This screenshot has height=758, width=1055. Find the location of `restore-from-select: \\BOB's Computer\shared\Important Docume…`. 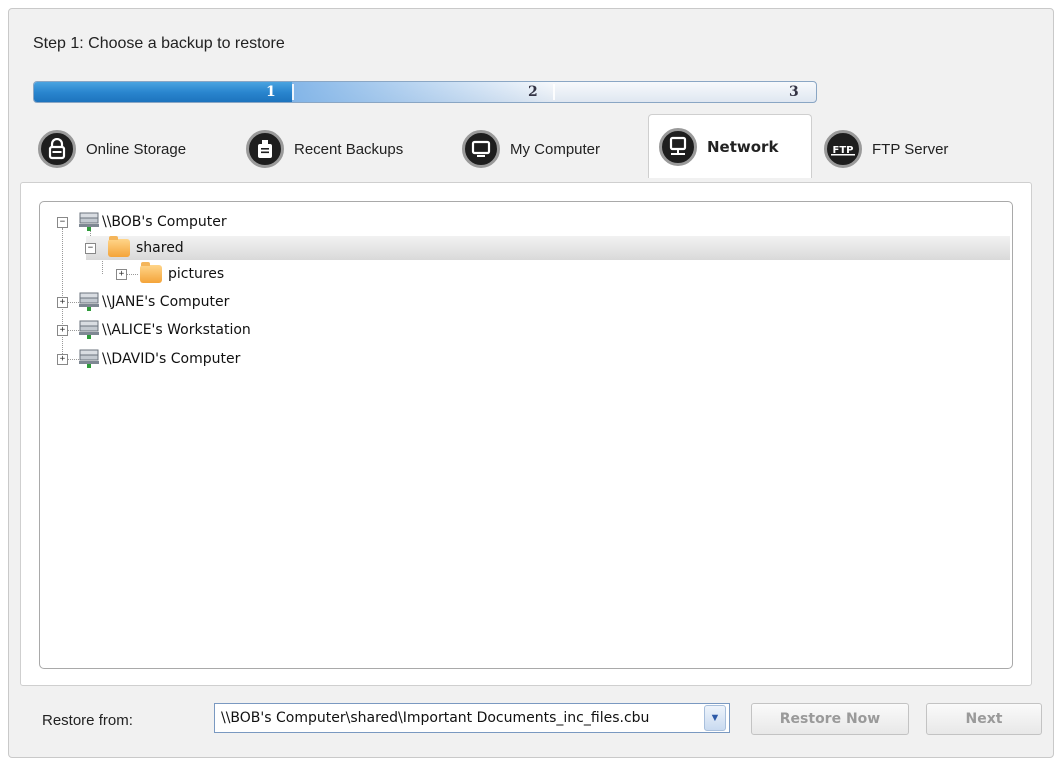

restore-from-select: \\BOB's Computer\shared\Important Docume… is located at coordinates (472, 718).